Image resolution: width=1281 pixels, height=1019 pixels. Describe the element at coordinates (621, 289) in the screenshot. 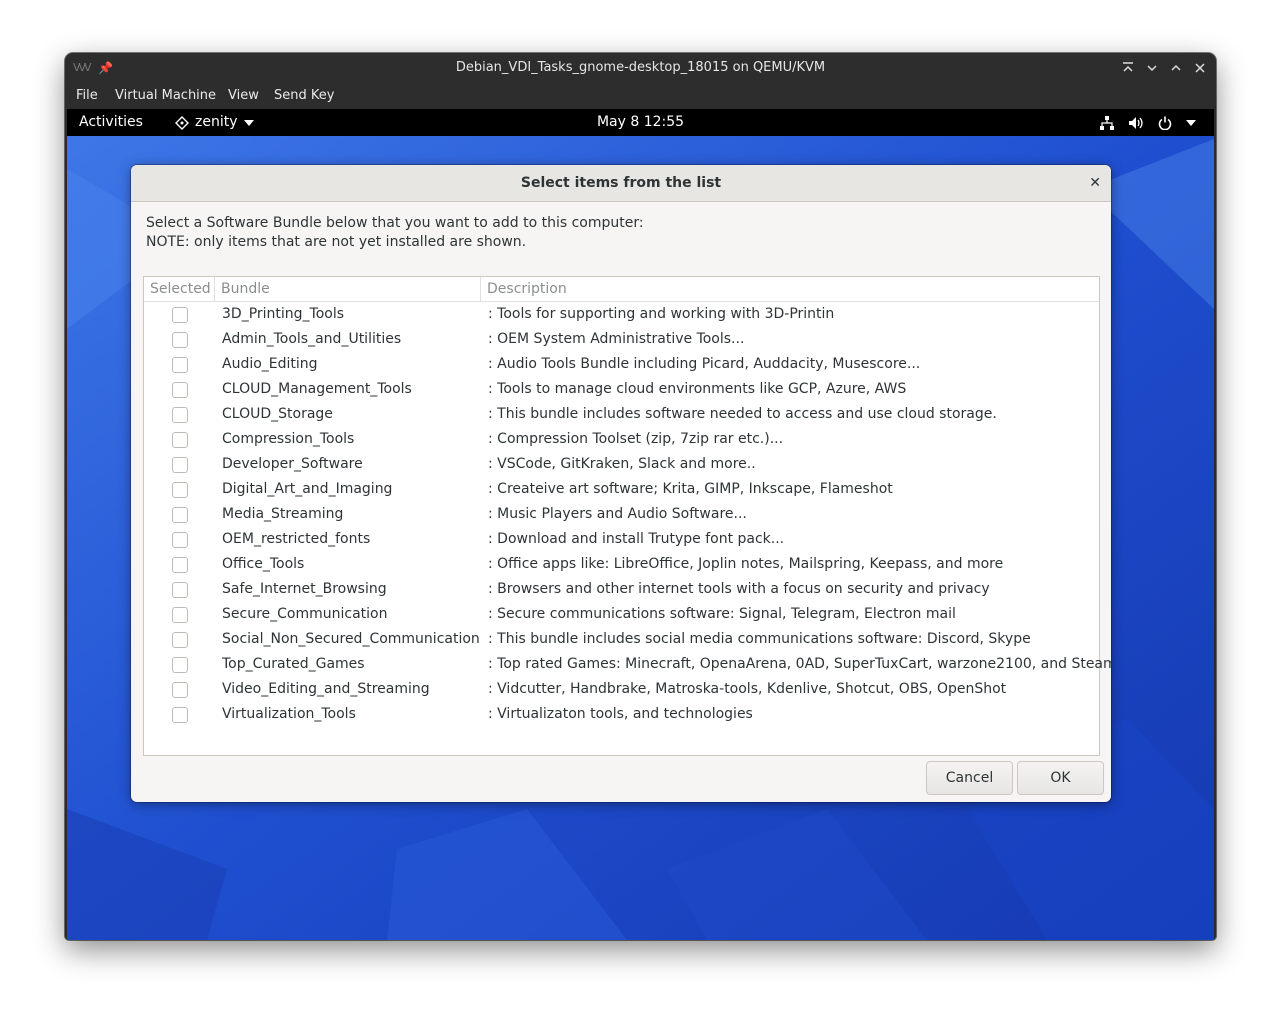

I see `list-header: Selected Bundle Description` at that location.